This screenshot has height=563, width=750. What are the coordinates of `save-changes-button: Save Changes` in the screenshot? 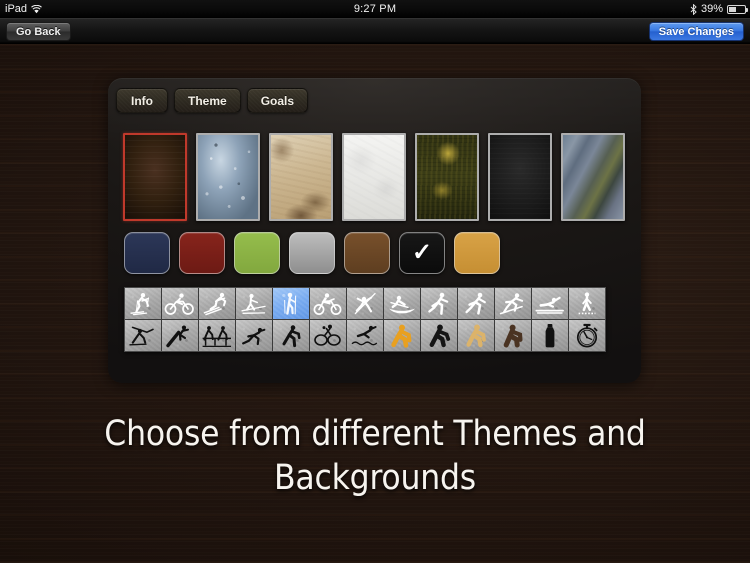 It's located at (696, 31).